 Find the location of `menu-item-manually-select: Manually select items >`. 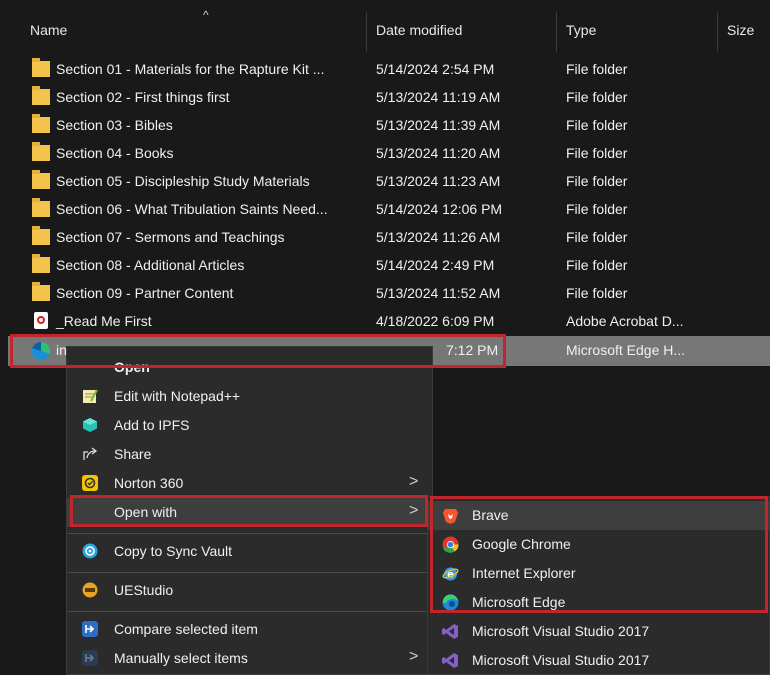

menu-item-manually-select: Manually select items > is located at coordinates (249, 658).